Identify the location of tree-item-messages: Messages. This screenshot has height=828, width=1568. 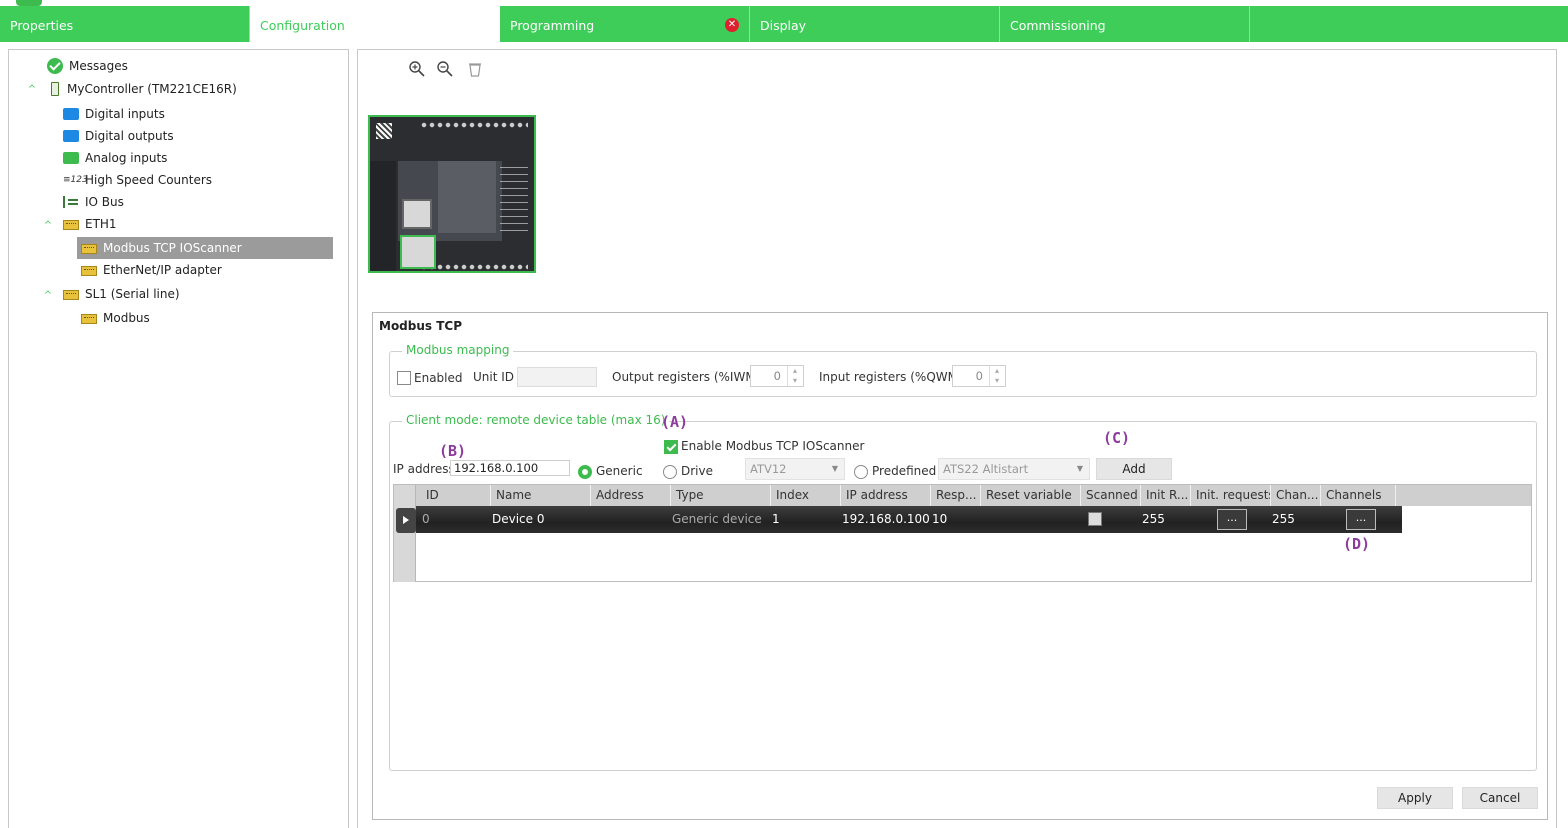
(87, 66).